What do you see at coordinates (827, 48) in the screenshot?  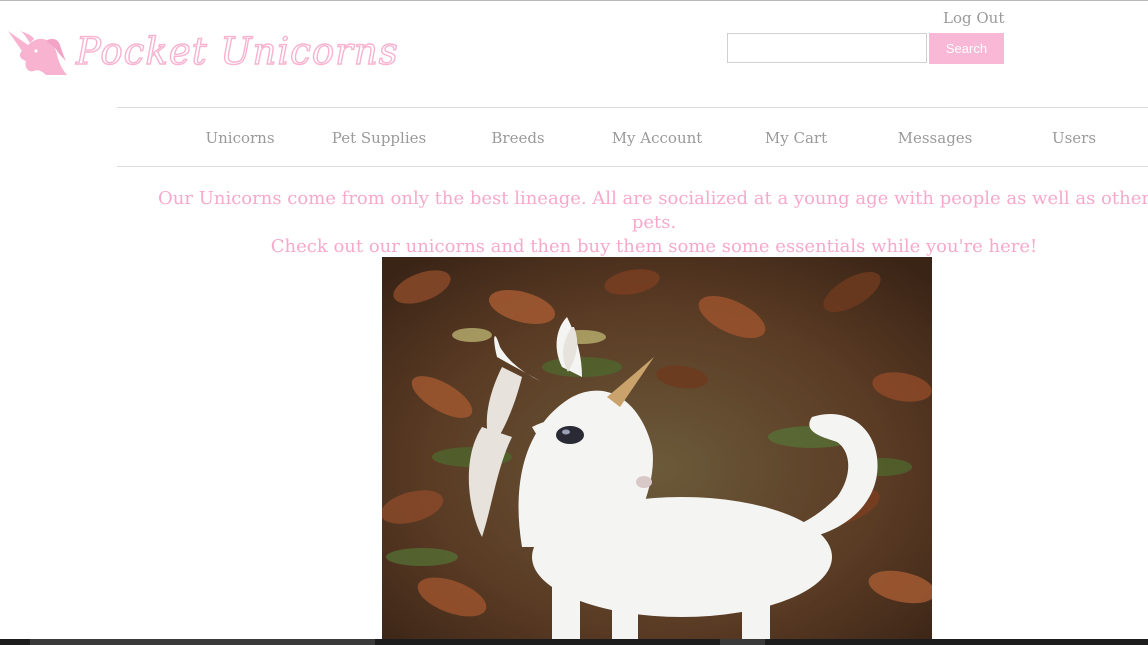 I see `search-input` at bounding box center [827, 48].